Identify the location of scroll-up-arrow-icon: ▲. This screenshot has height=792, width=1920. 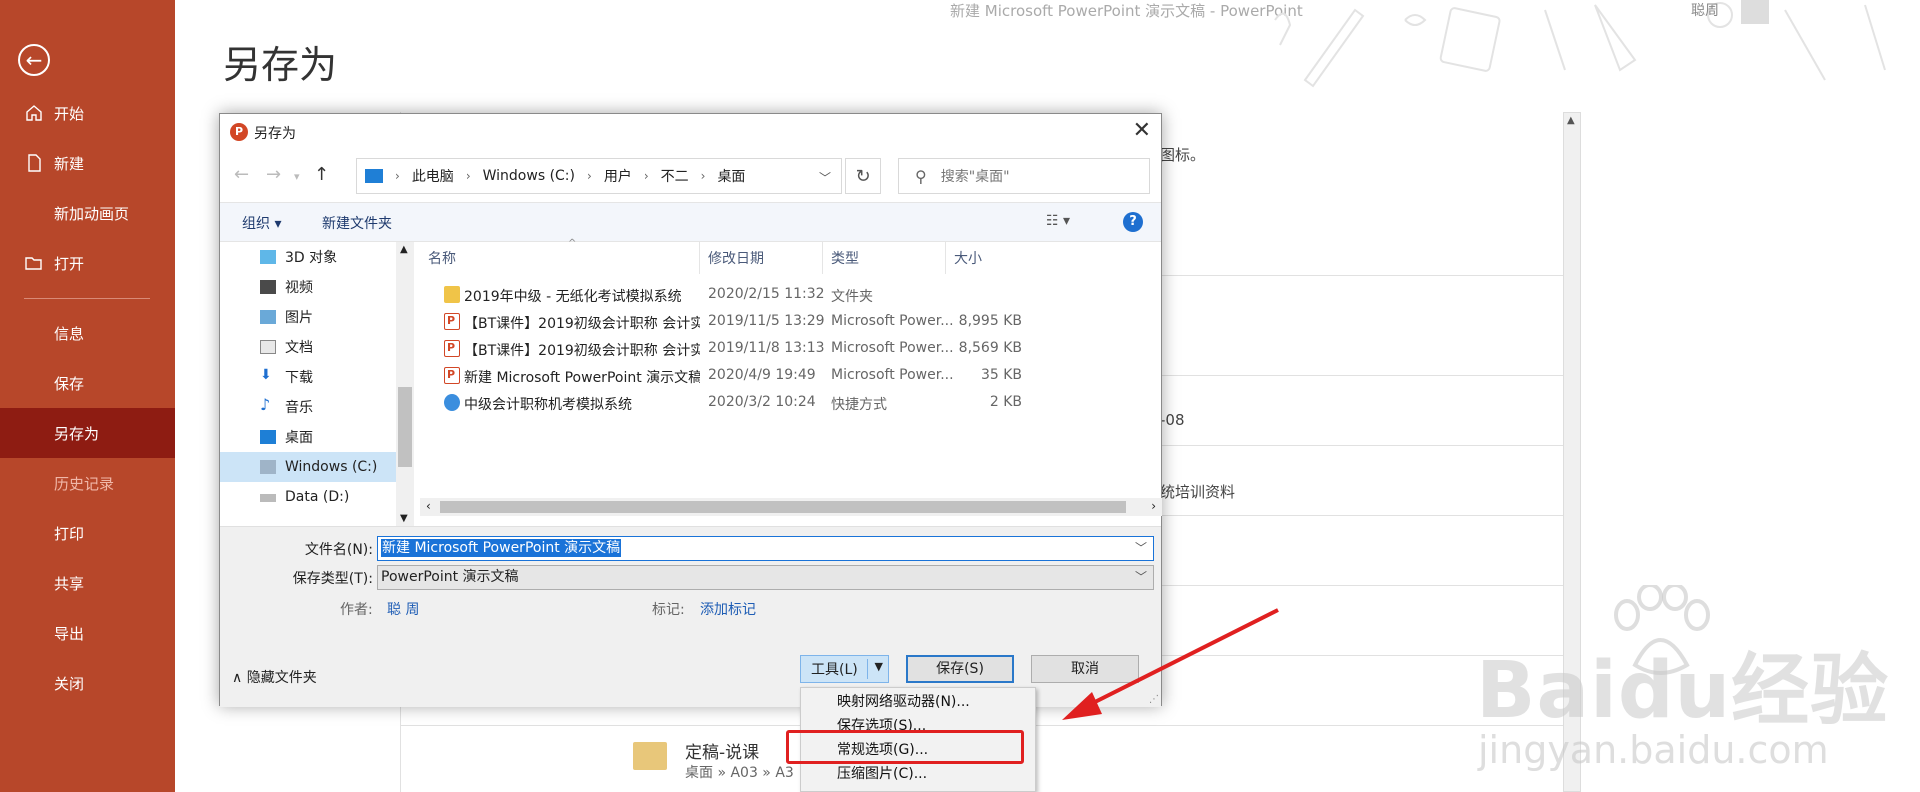
(1571, 120).